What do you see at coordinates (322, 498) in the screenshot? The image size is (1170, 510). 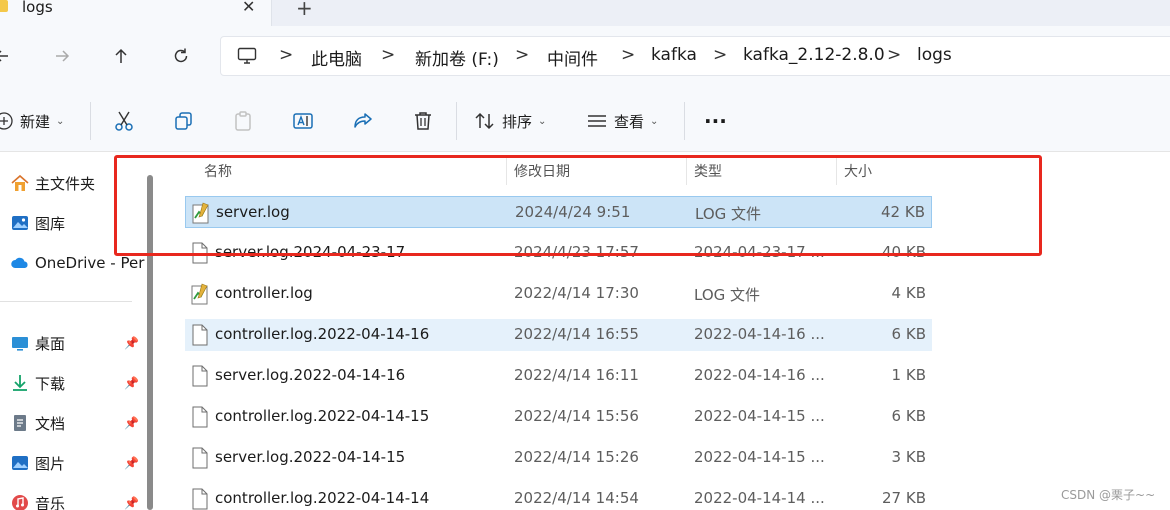 I see `file-name: controller.log.2022-04-14-14` at bounding box center [322, 498].